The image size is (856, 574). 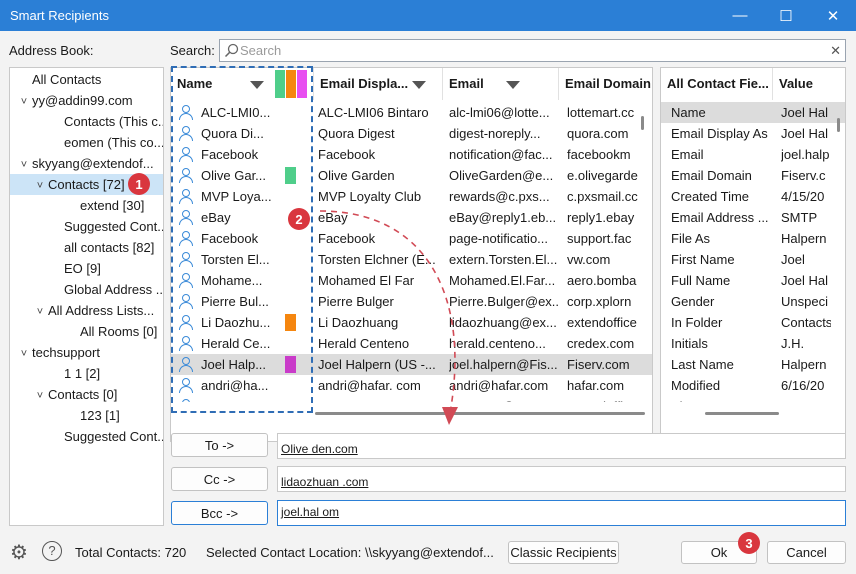 I want to click on detail-row: Size 3 KB, so click(x=753, y=399).